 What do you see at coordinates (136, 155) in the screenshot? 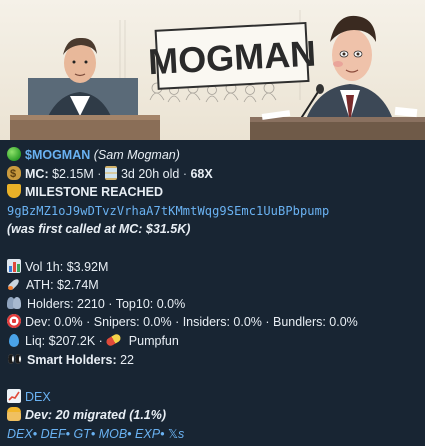
I see `token-name: (Sam Mogman)` at bounding box center [136, 155].